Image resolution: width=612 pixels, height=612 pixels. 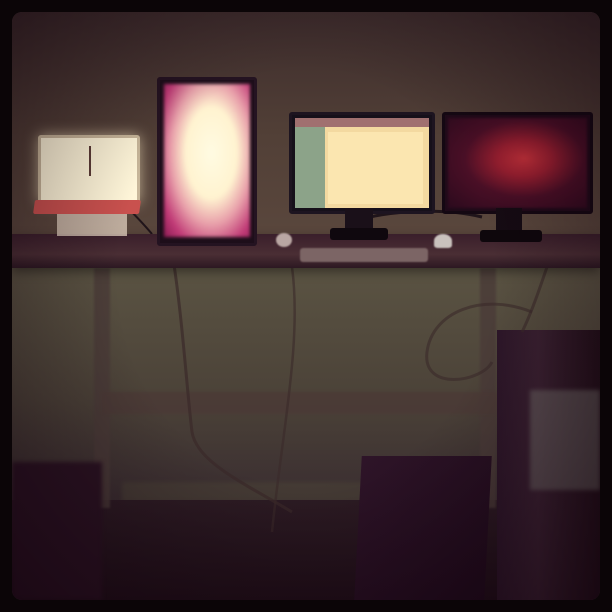 What do you see at coordinates (57, 531) in the screenshot?
I see `floor-bag` at bounding box center [57, 531].